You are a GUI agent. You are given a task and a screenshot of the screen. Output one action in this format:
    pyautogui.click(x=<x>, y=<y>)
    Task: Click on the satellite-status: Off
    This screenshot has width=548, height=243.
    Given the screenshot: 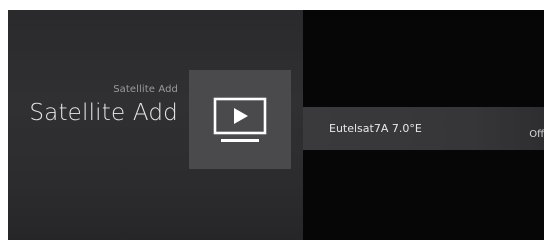 What is the action you would take?
    pyautogui.click(x=536, y=134)
    